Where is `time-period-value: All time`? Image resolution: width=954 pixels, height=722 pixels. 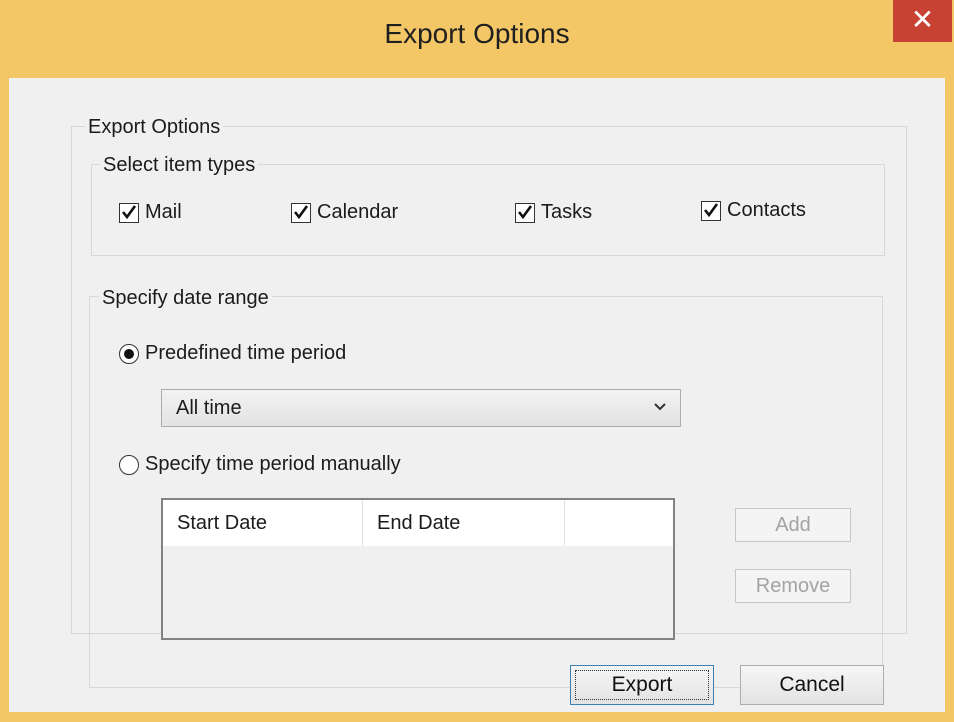 time-period-value: All time is located at coordinates (209, 408).